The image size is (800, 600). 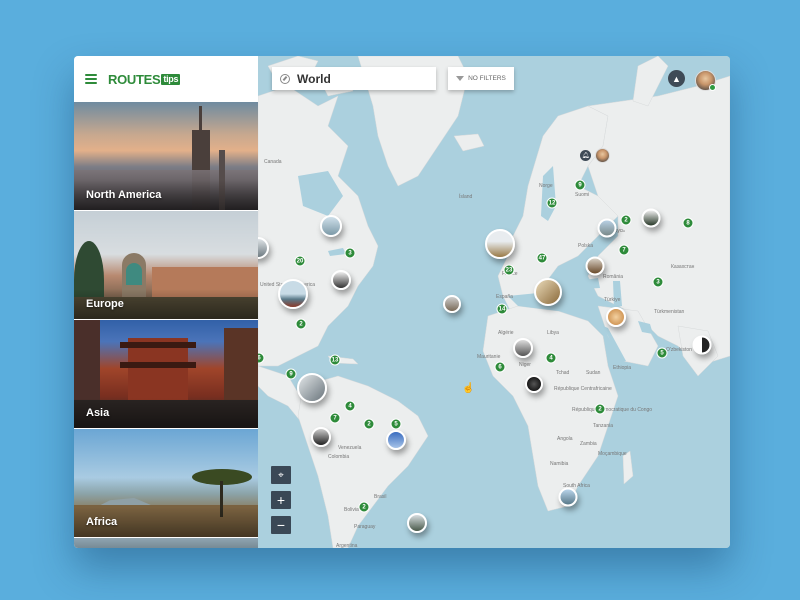 I want to click on location-search-input: World, so click(x=354, y=78).